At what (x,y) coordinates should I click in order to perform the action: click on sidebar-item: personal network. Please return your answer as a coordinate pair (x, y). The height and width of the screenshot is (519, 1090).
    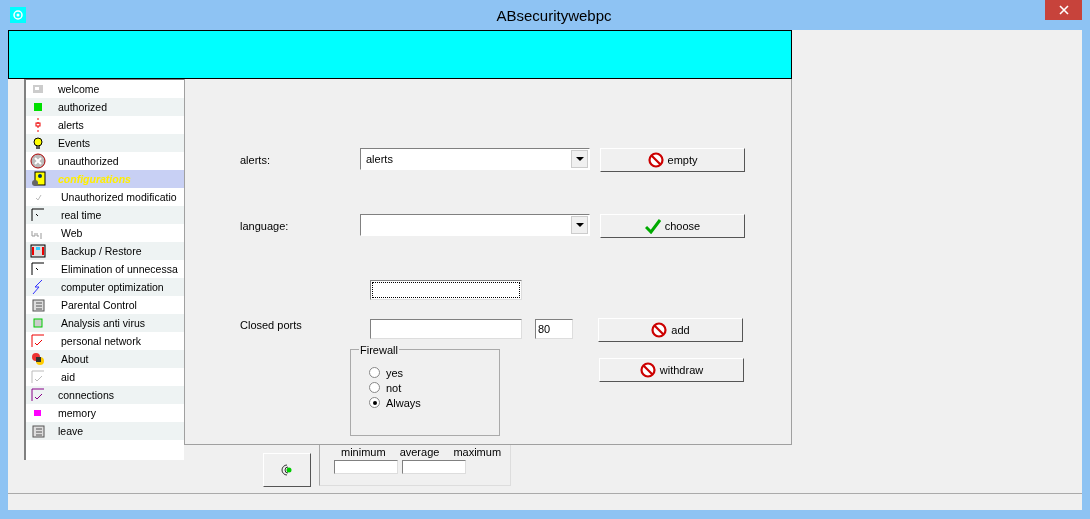
    Looking at the image, I should click on (105, 341).